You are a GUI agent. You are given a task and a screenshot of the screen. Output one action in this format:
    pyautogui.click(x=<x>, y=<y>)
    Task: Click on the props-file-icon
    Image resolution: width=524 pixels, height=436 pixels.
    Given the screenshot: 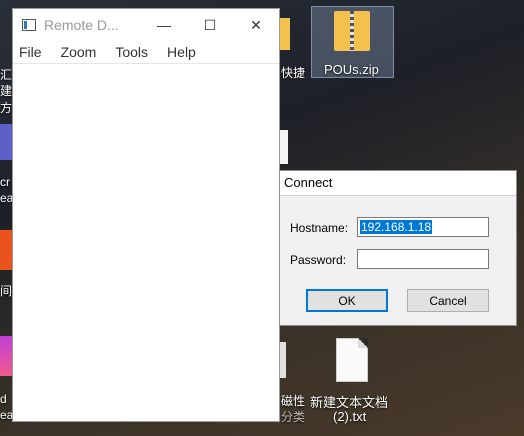 What is the action you would take?
    pyautogui.click(x=283, y=360)
    